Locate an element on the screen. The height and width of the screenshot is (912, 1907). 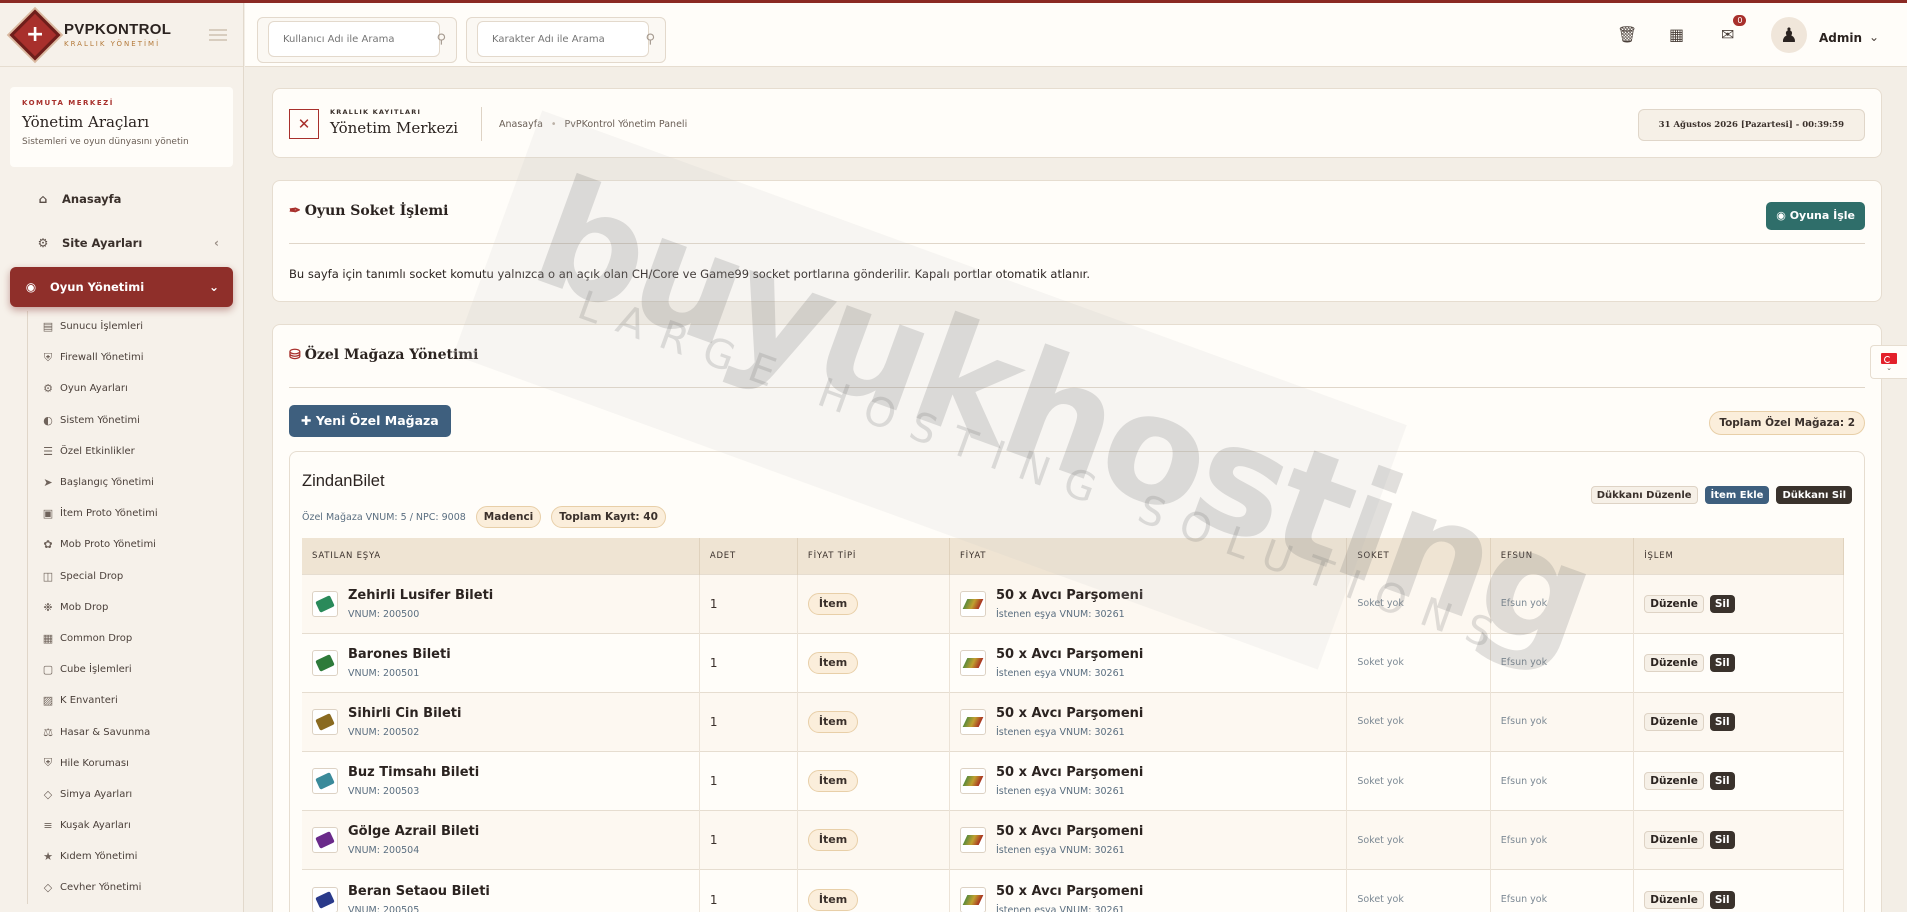
subitem-common-drop: ▦ Common Drop is located at coordinates (135, 638).